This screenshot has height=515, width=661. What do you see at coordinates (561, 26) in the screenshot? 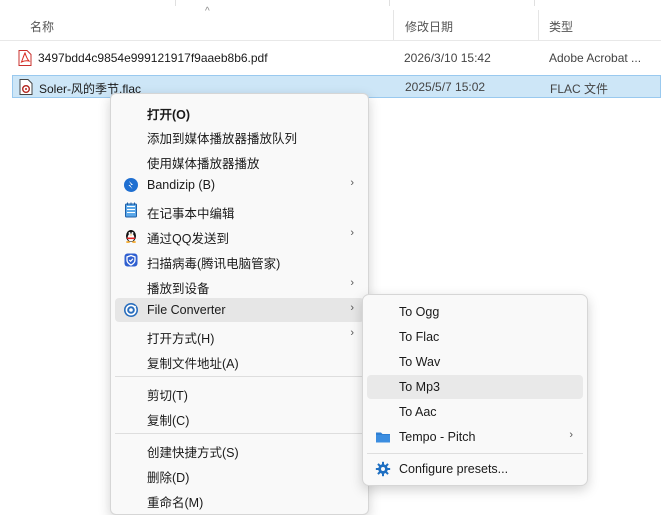
I see `column-type-header: 类型` at bounding box center [561, 26].